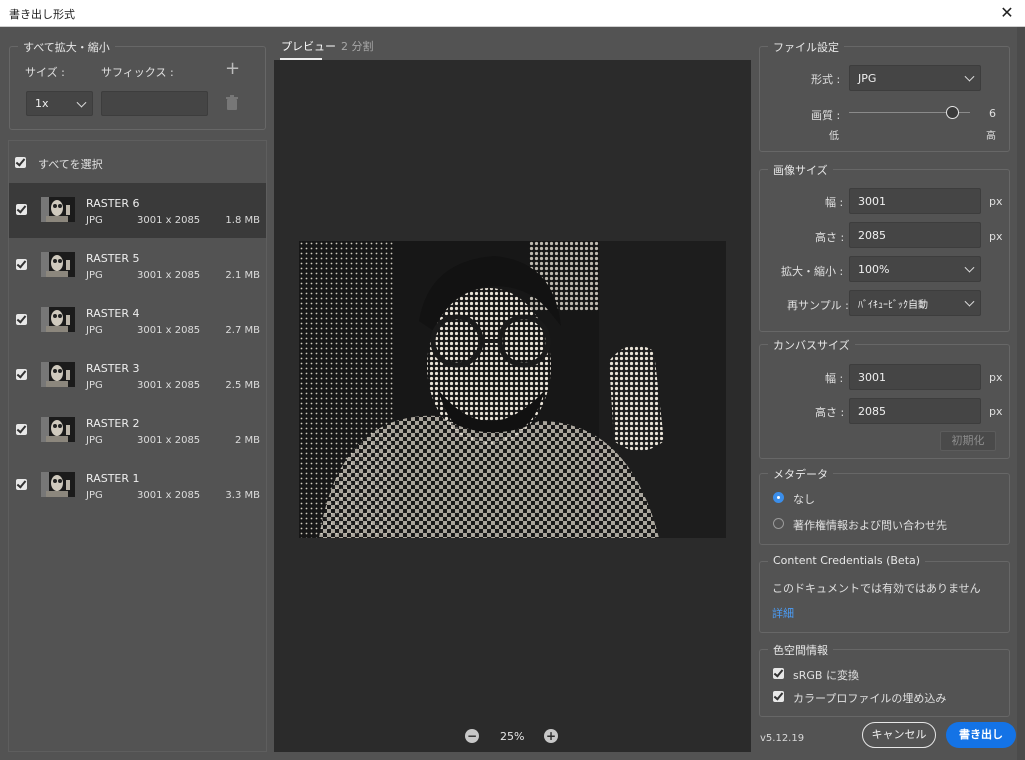 The height and width of the screenshot is (760, 1025). What do you see at coordinates (867, 78) in the screenshot?
I see `format-value: JPG` at bounding box center [867, 78].